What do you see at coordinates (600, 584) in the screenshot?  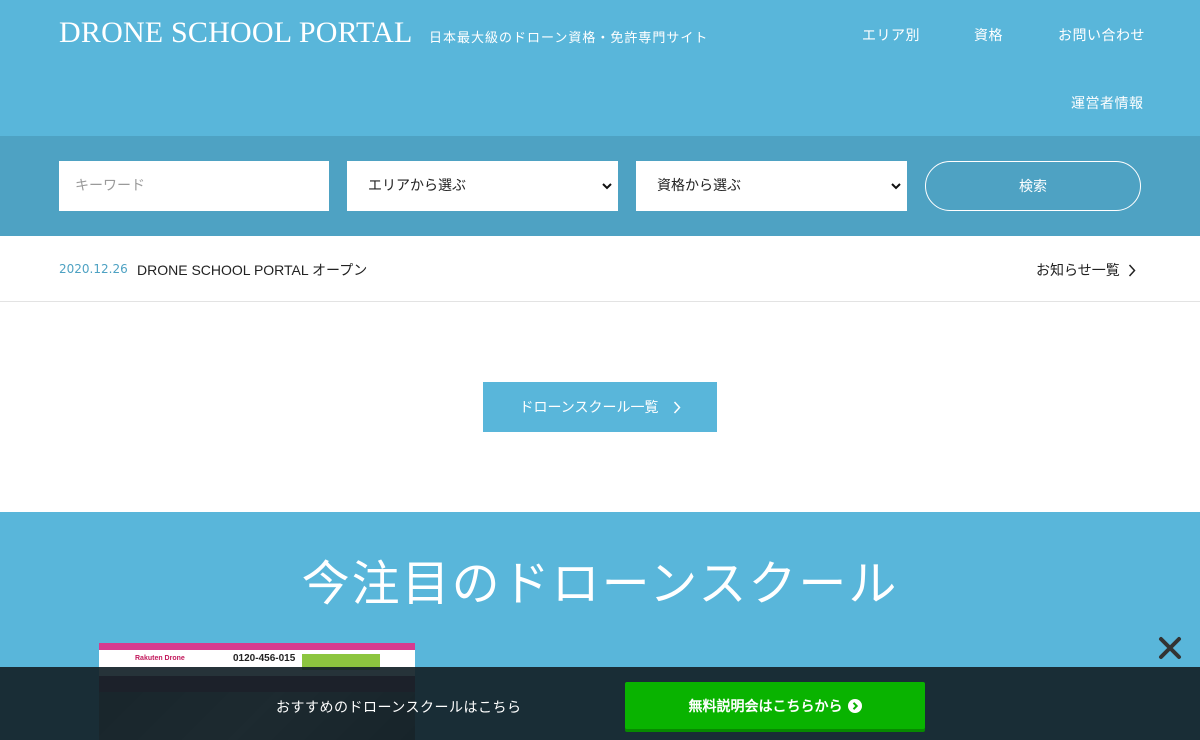 I see `featured-title: 今注目のドローンスクール` at bounding box center [600, 584].